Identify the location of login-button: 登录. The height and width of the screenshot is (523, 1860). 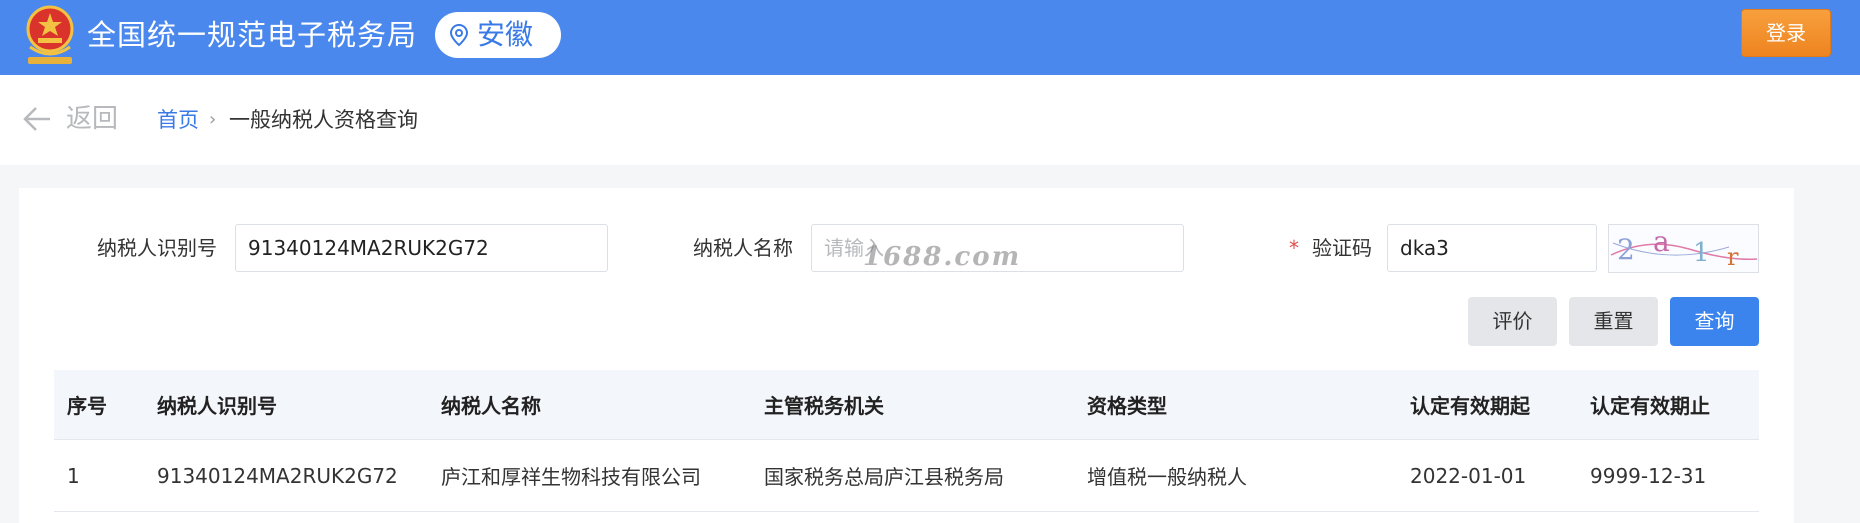
(1786, 33).